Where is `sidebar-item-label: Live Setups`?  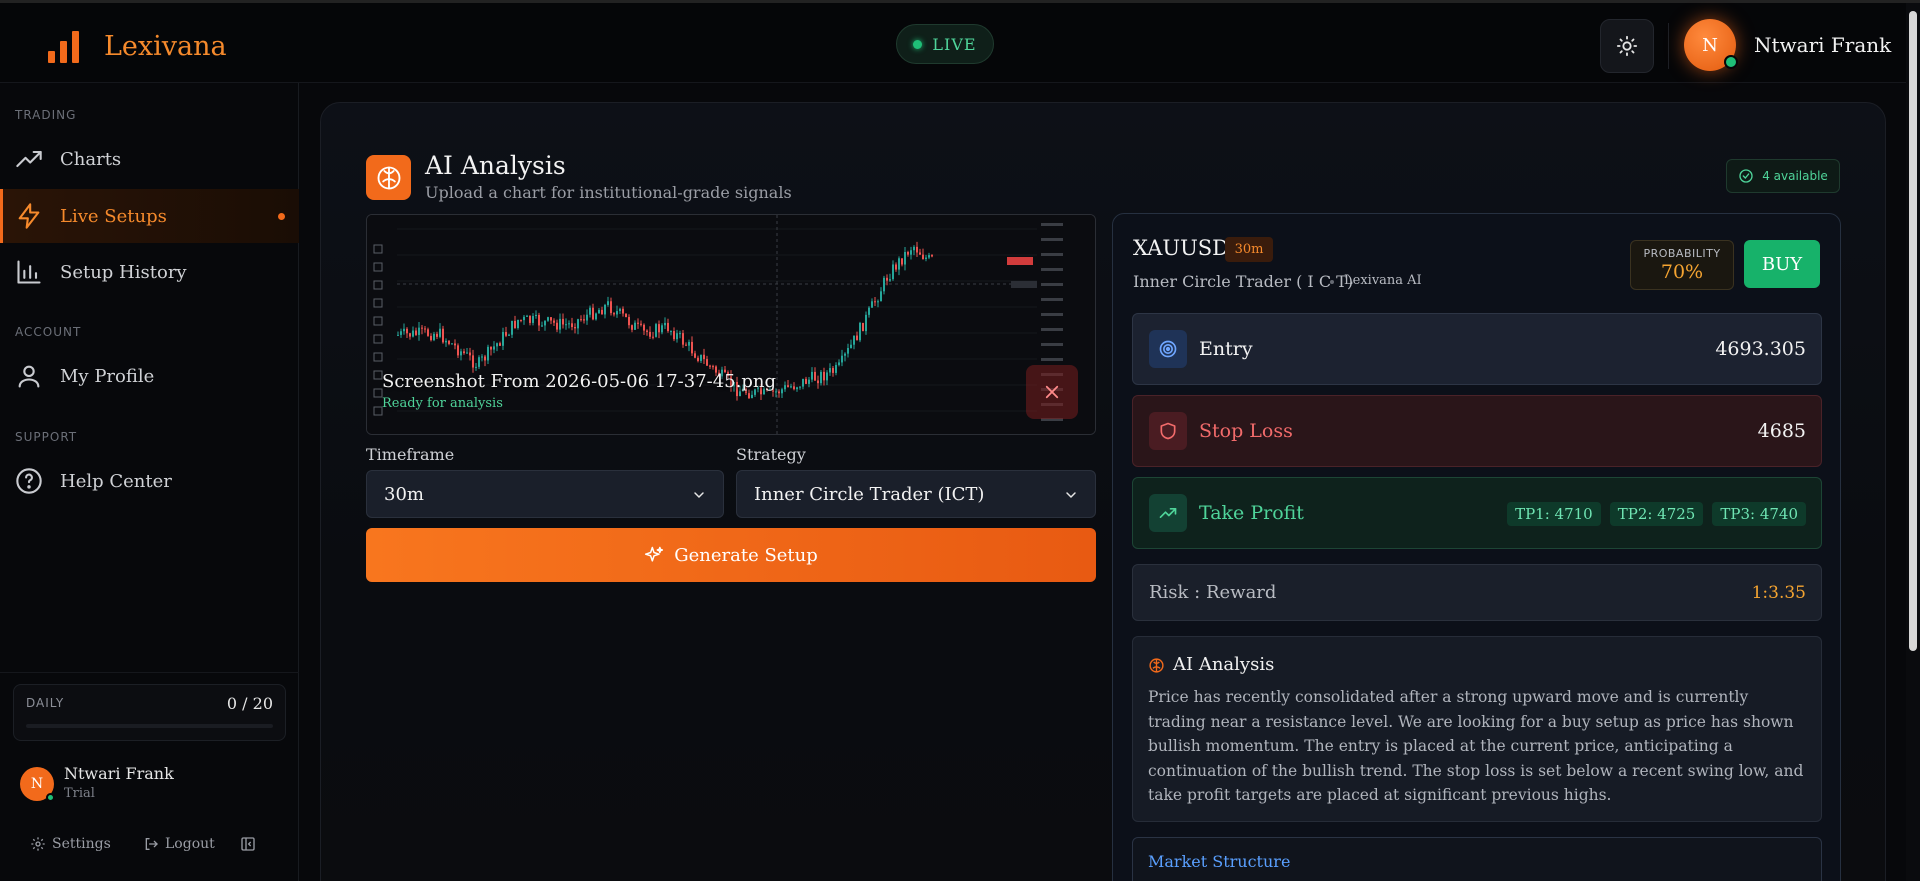 sidebar-item-label: Live Setups is located at coordinates (113, 216).